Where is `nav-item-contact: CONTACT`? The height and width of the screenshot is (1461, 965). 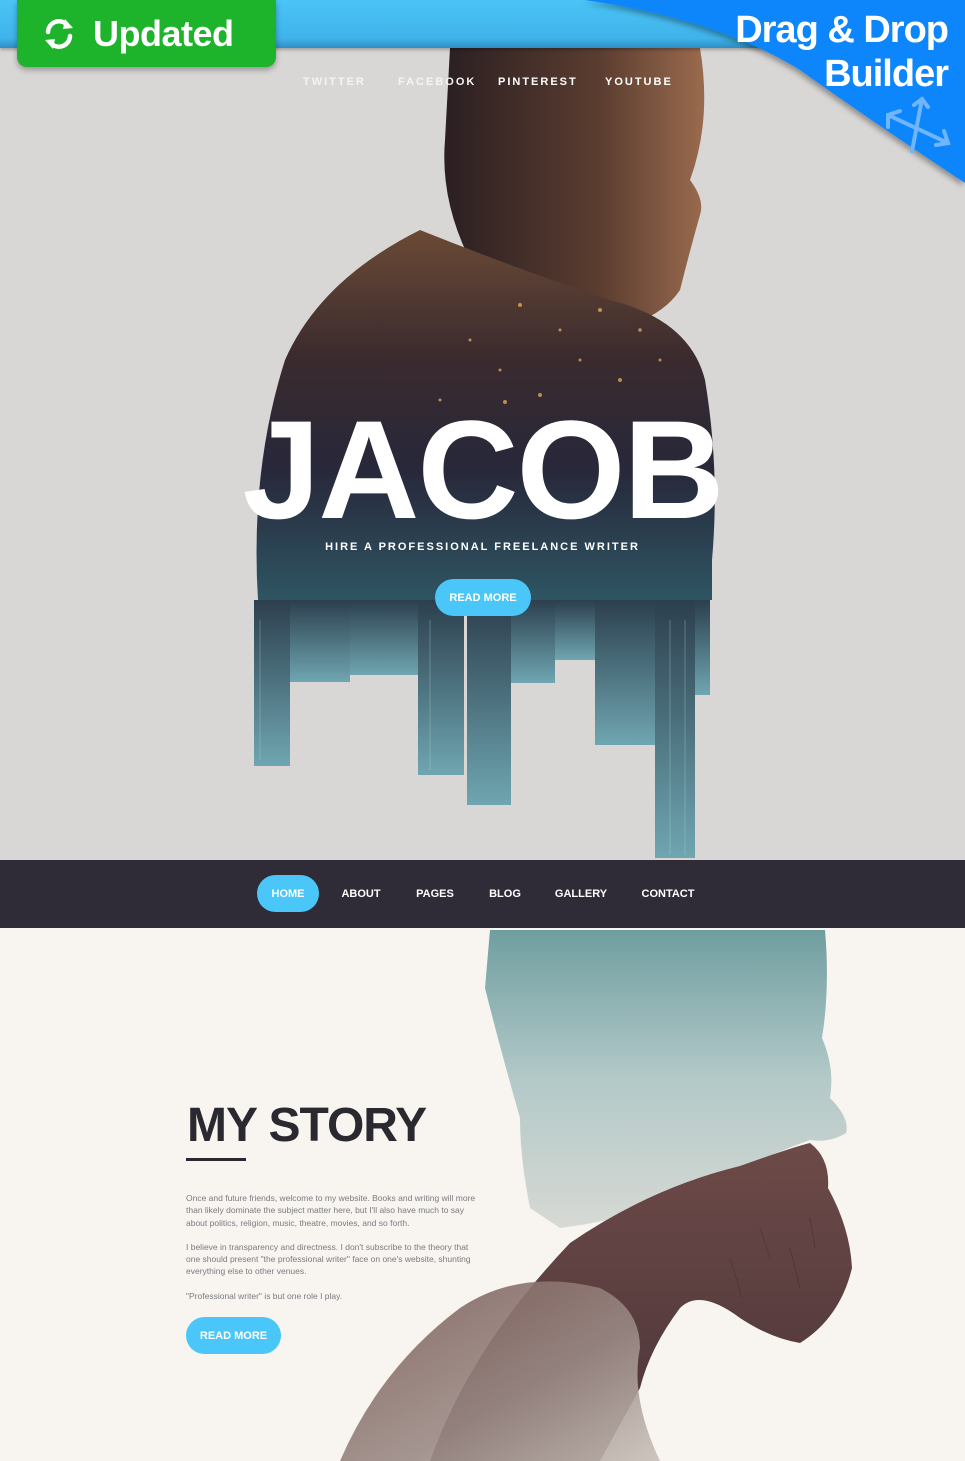
nav-item-contact: CONTACT is located at coordinates (668, 893).